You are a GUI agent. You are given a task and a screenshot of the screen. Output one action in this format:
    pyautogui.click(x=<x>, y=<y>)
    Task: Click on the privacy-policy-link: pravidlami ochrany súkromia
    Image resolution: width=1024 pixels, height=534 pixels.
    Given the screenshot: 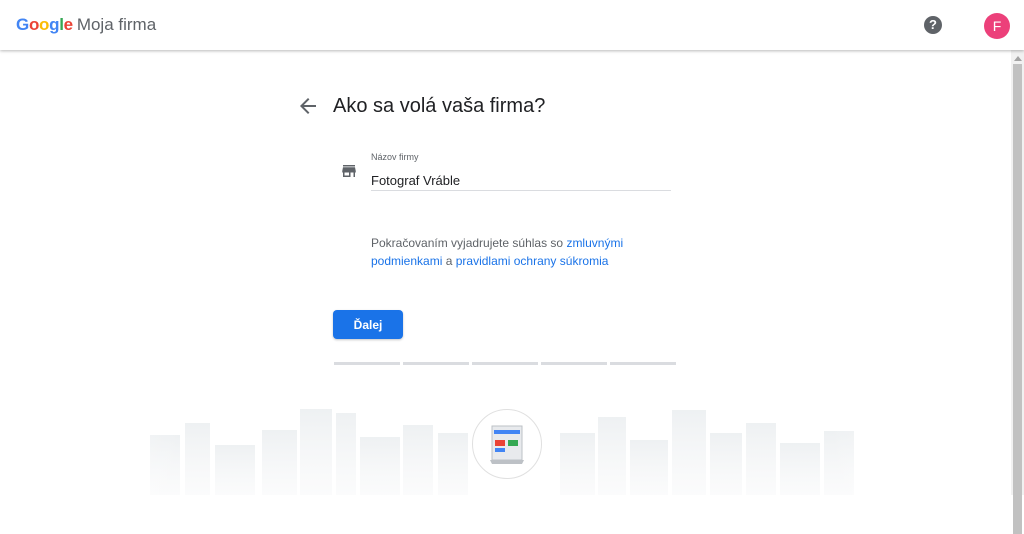 What is the action you would take?
    pyautogui.click(x=532, y=261)
    